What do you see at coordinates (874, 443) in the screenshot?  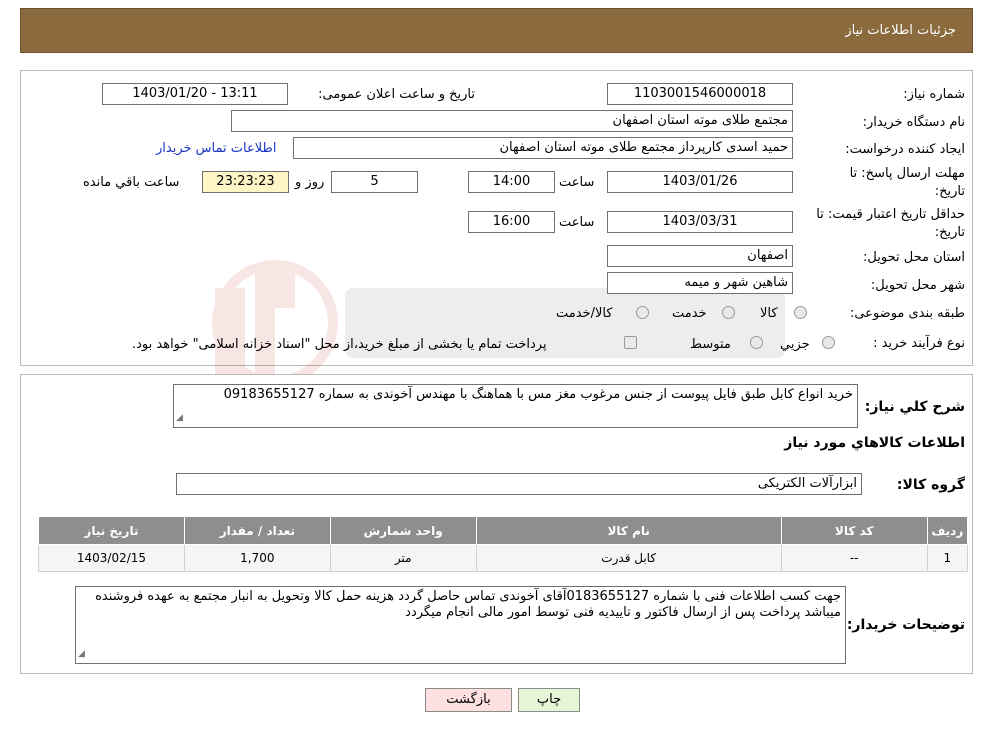 I see `goods-info-title: اطلاعات کالاهاي مورد نياز` at bounding box center [874, 443].